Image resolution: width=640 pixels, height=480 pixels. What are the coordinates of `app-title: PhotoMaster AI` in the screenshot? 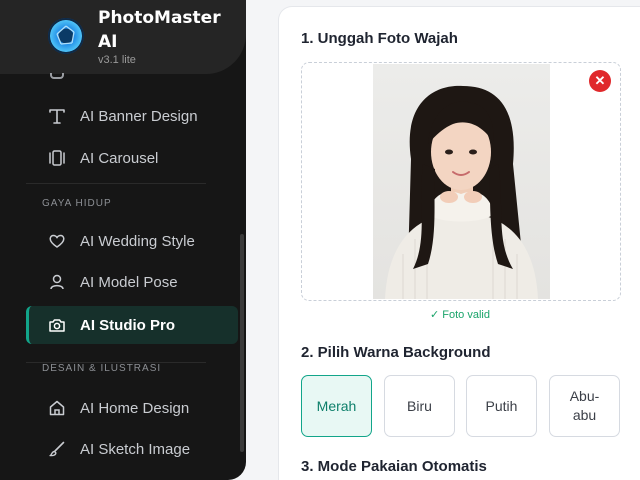 It's located at (159, 30).